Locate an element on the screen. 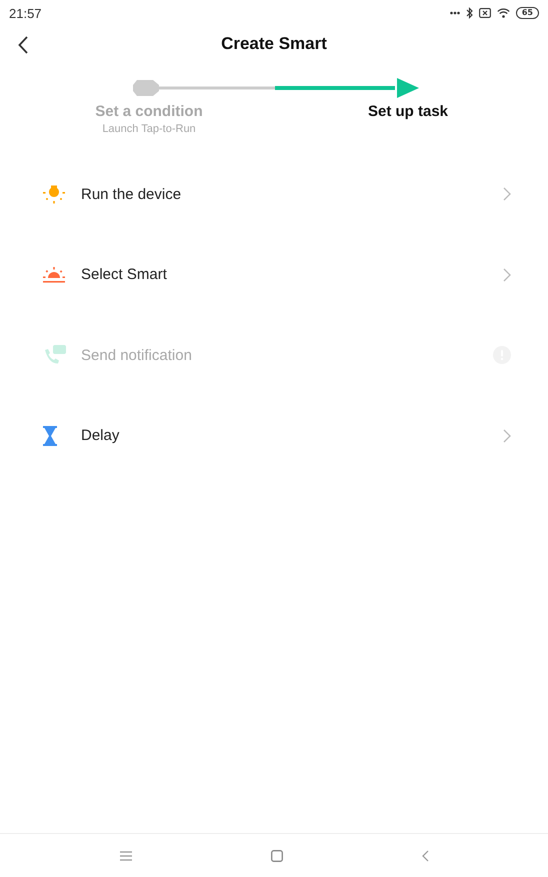 This screenshot has width=548, height=877. back-button is located at coordinates (23, 45).